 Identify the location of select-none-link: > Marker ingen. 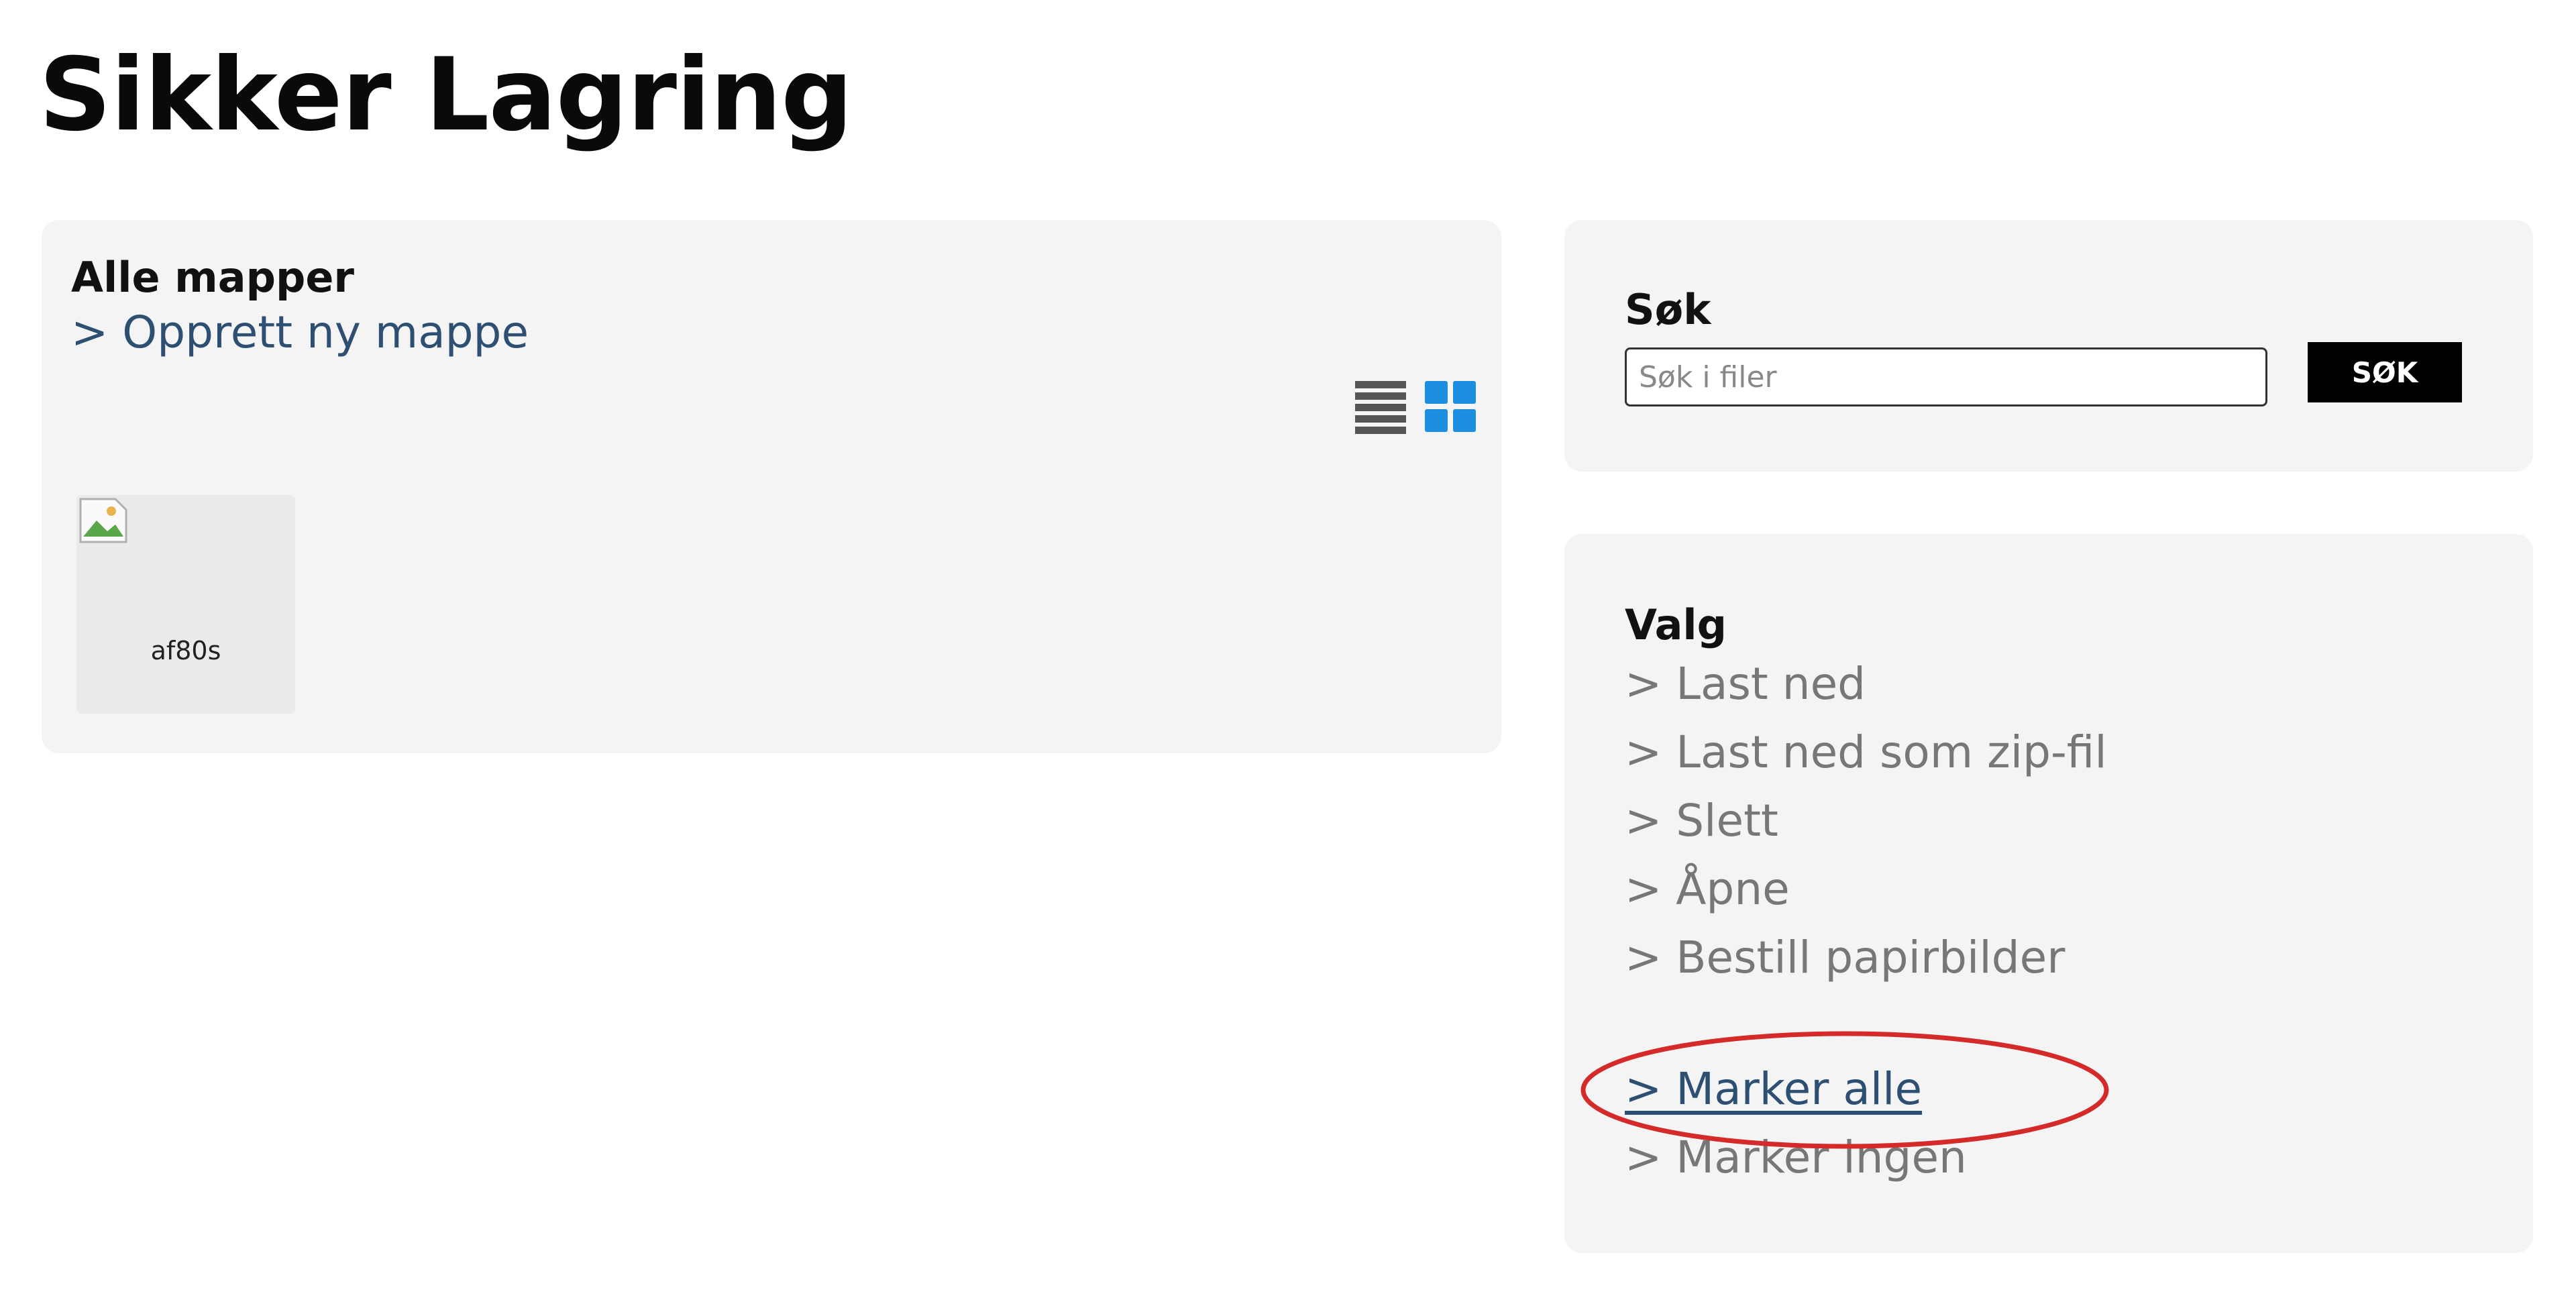
(1796, 1158).